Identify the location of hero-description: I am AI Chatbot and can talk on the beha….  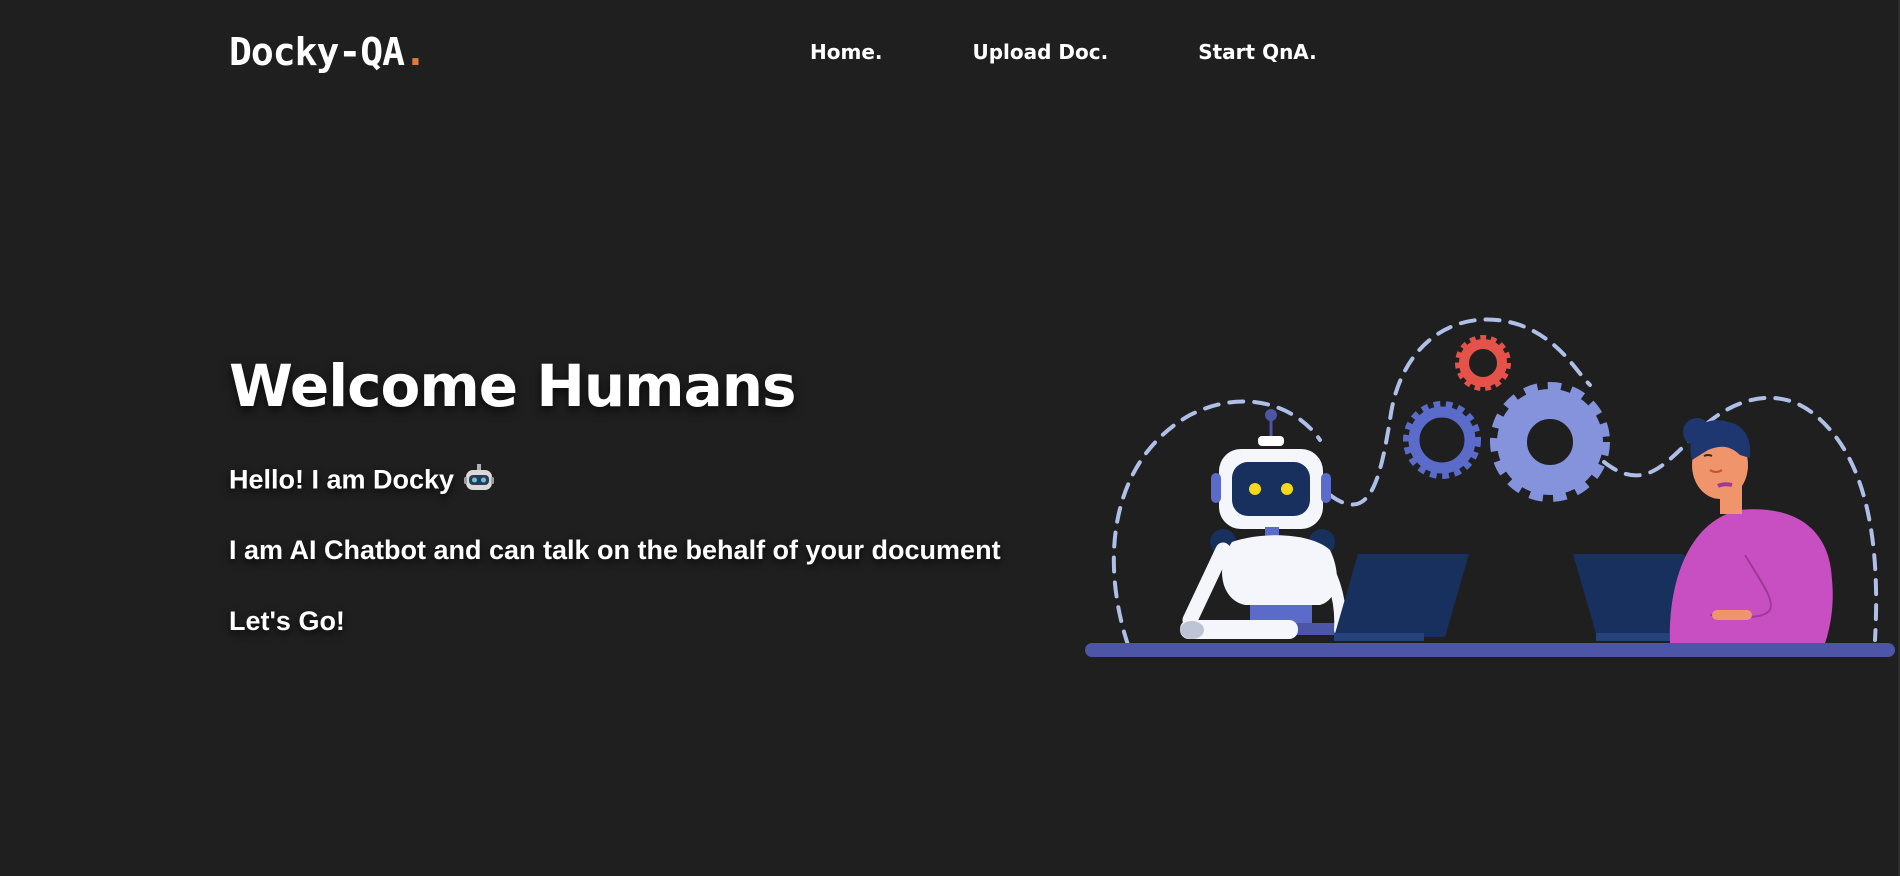
(615, 550).